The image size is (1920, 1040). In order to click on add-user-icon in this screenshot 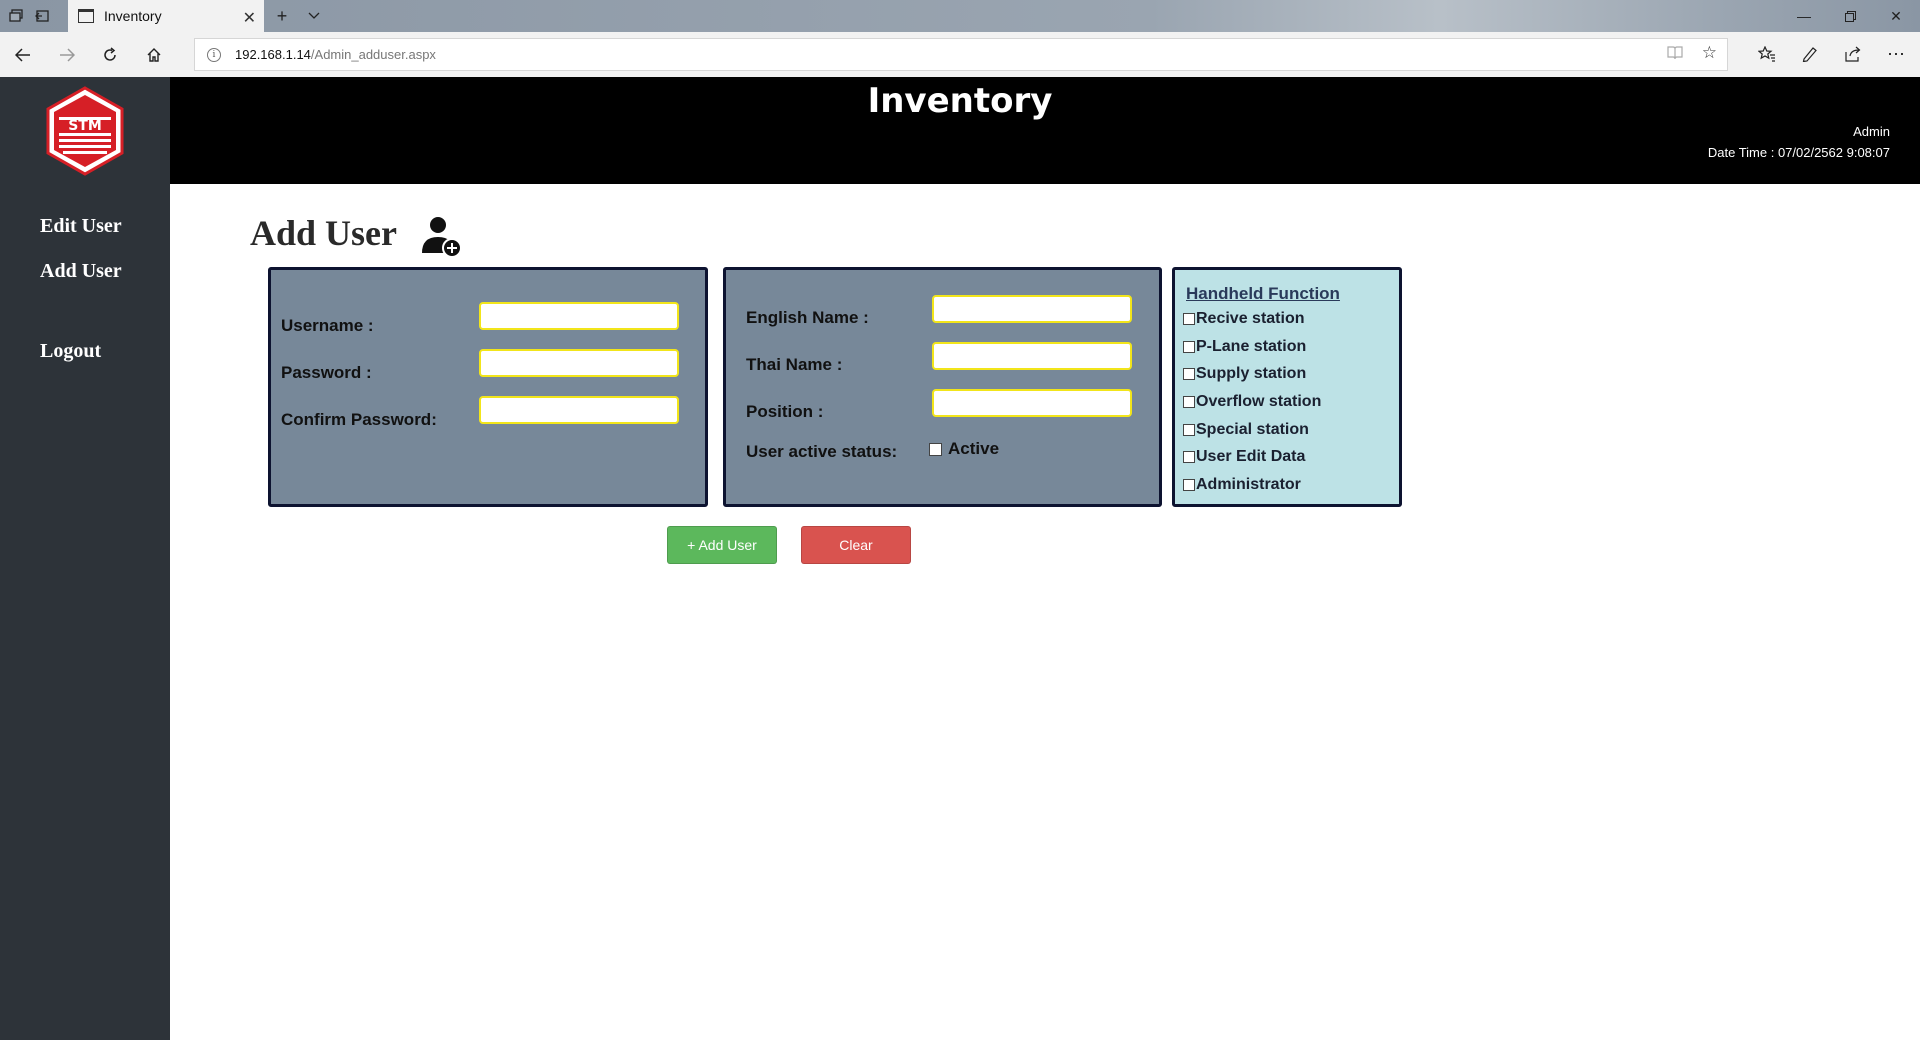, I will do `click(442, 237)`.